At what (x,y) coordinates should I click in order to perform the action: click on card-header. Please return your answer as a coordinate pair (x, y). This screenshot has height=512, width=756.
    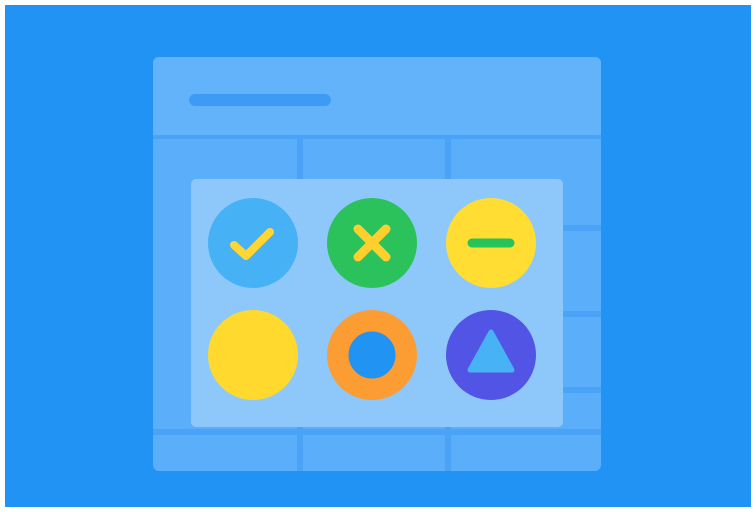
    Looking at the image, I should click on (377, 98).